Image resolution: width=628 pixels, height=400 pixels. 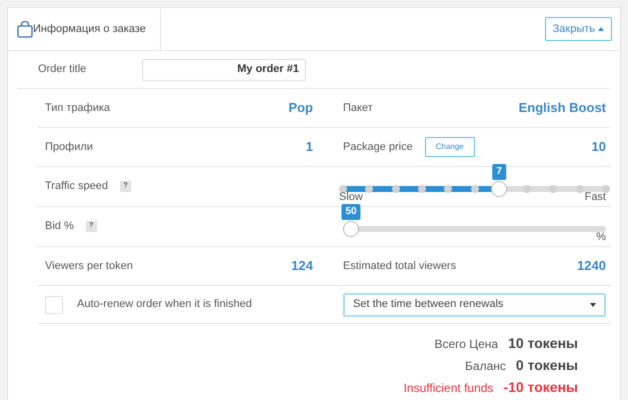 What do you see at coordinates (54, 305) in the screenshot?
I see `checkbox` at bounding box center [54, 305].